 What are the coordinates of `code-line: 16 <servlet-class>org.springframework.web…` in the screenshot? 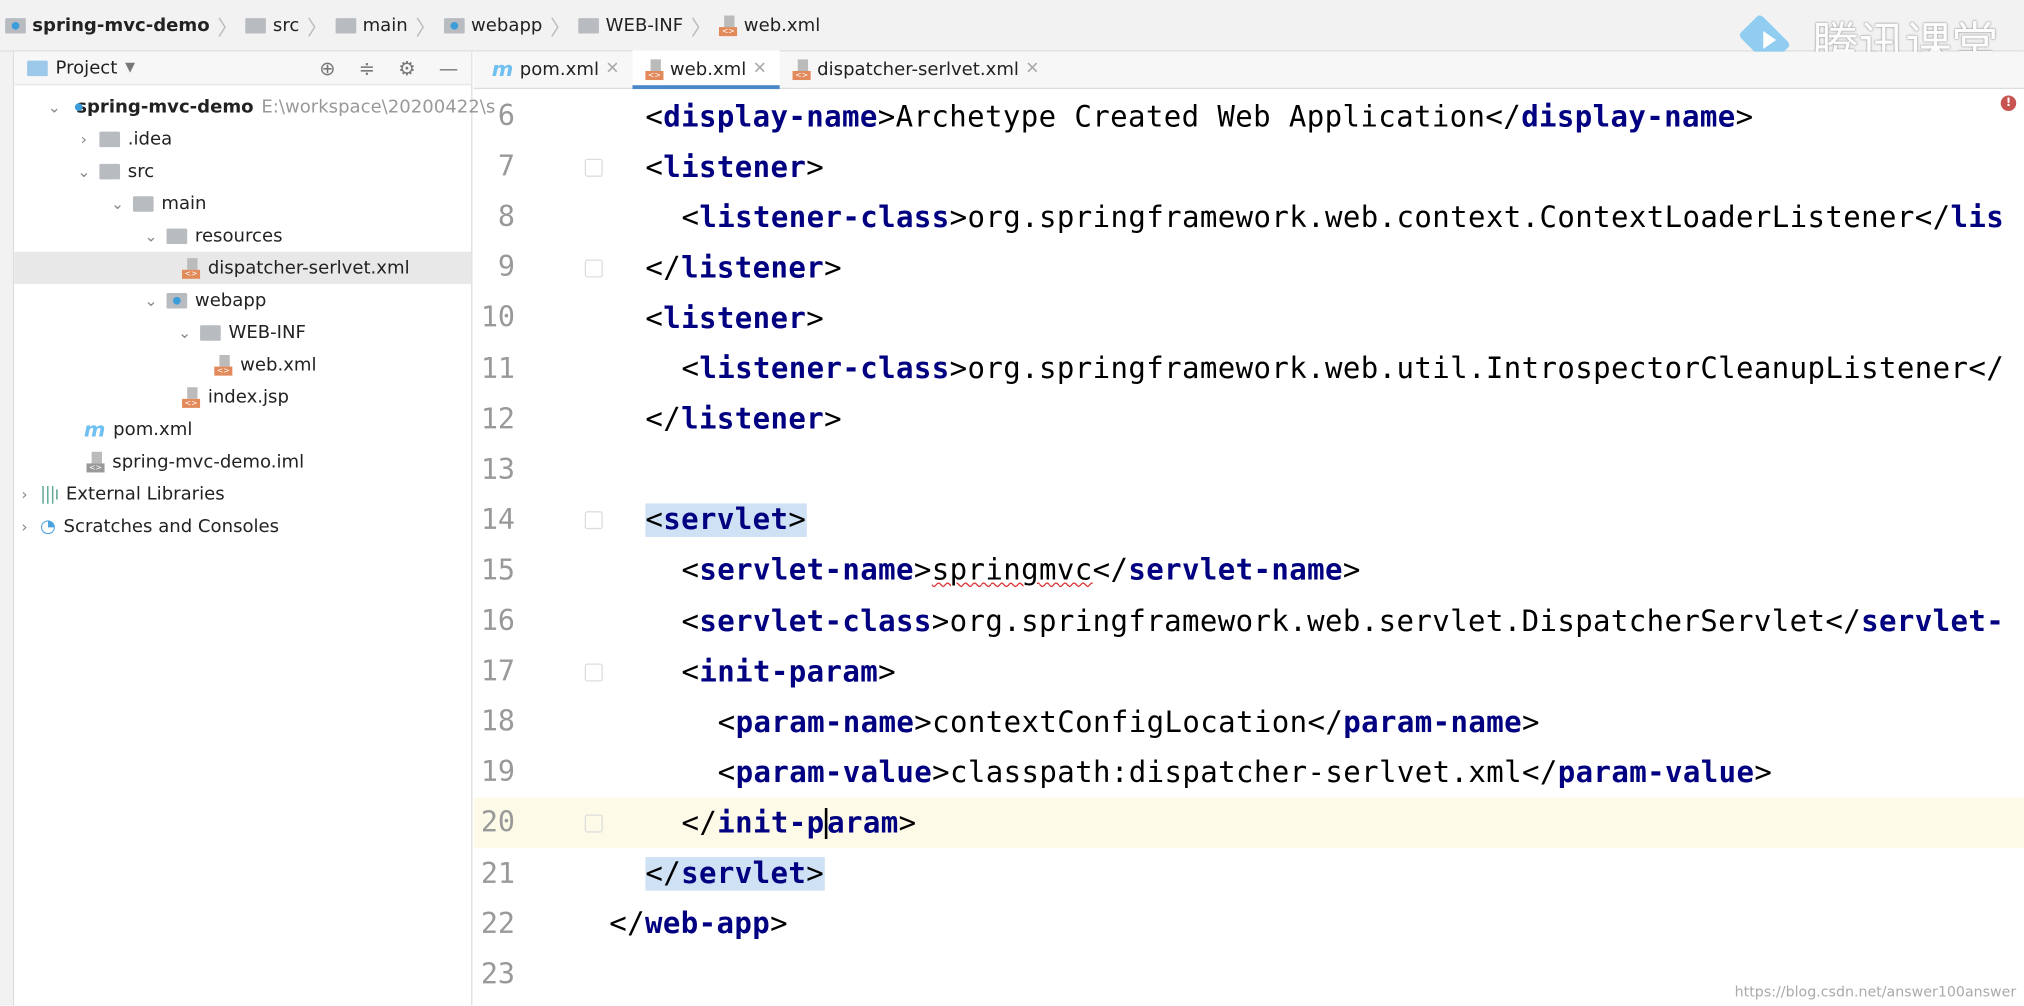 It's located at (1249, 621).